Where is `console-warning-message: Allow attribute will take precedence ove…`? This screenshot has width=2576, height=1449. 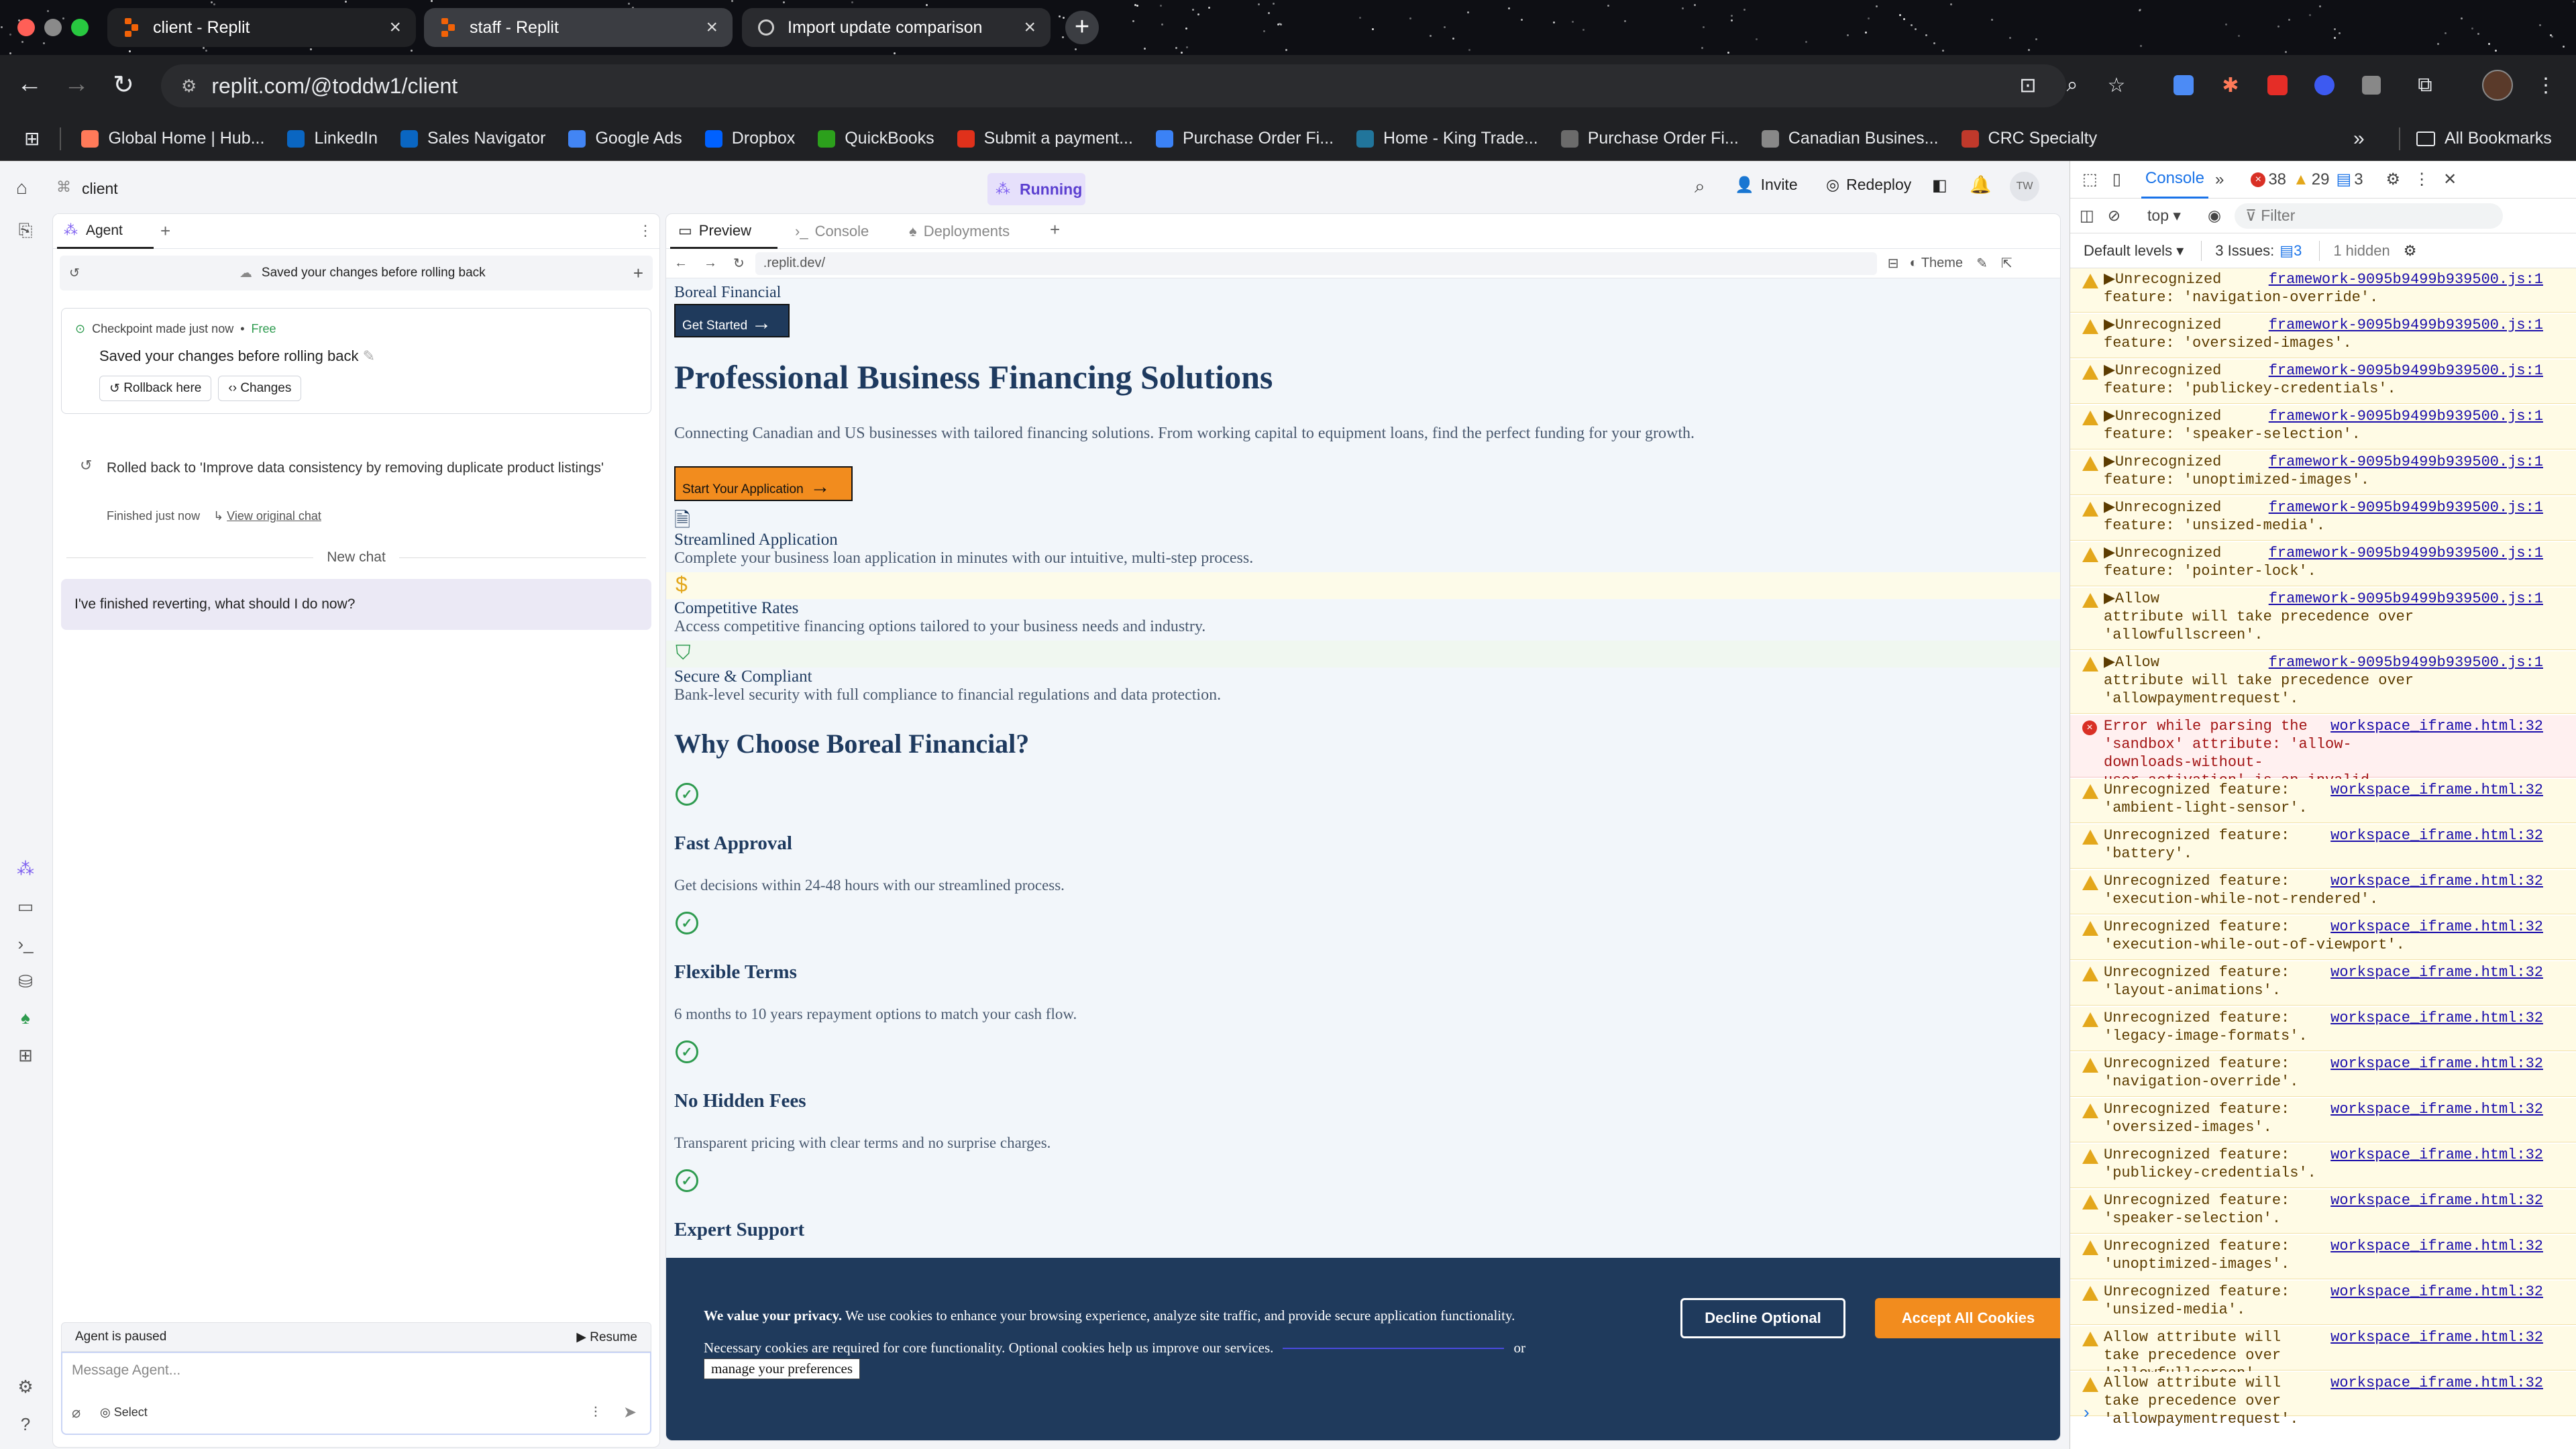
console-warning-message: Allow attribute will take precedence ove… is located at coordinates (2323, 1354).